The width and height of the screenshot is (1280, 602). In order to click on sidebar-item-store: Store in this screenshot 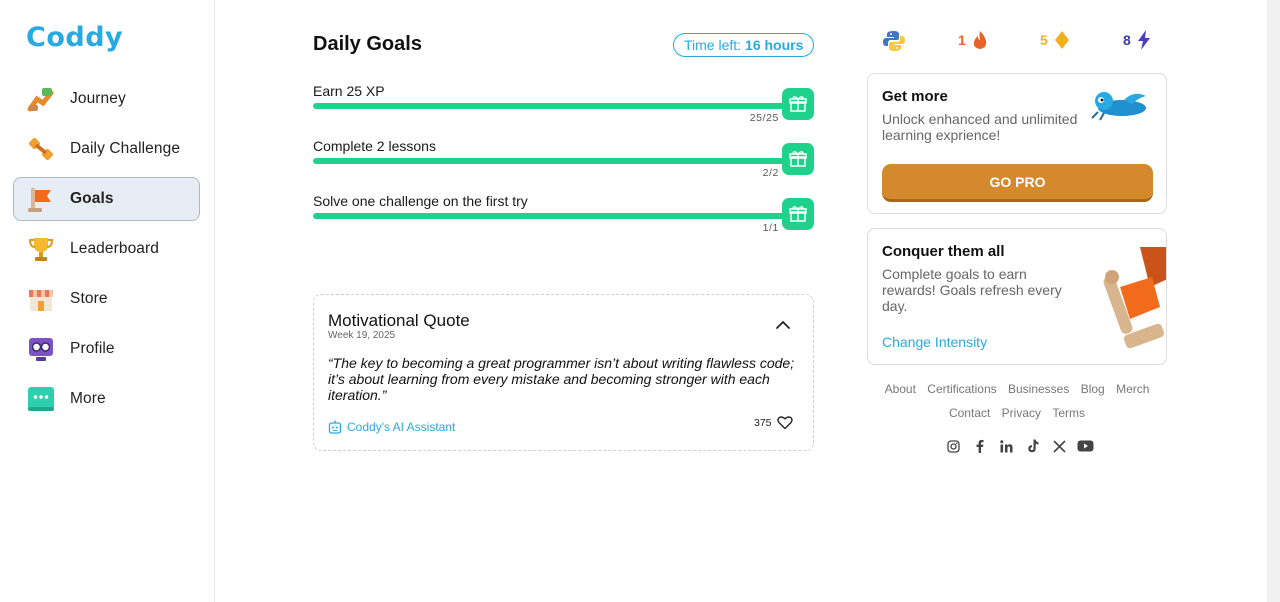, I will do `click(106, 299)`.